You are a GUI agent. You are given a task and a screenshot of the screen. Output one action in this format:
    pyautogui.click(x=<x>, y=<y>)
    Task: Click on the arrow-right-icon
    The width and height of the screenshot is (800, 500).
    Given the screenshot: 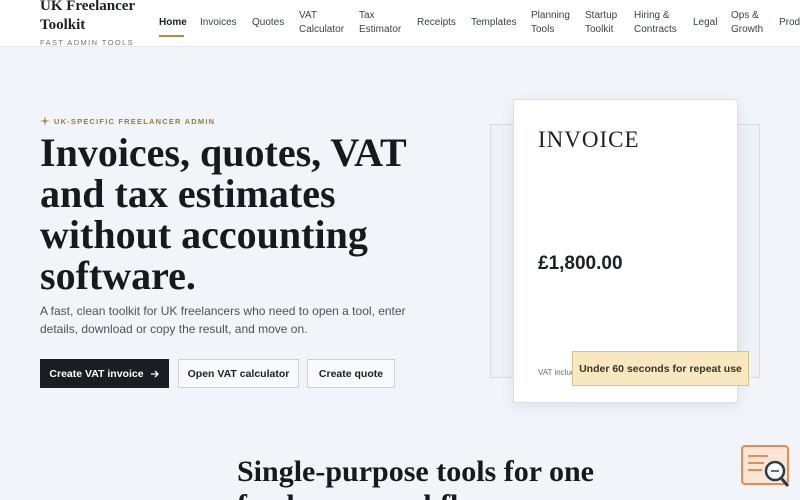 What is the action you would take?
    pyautogui.click(x=154, y=373)
    